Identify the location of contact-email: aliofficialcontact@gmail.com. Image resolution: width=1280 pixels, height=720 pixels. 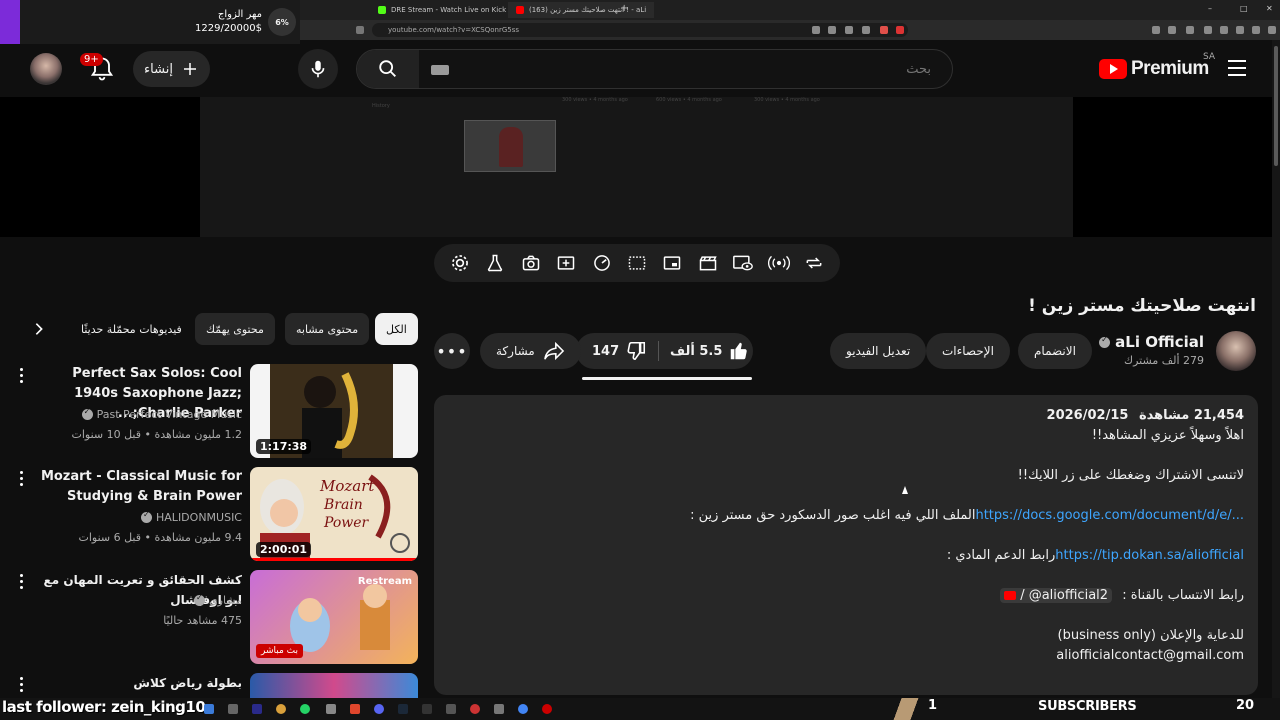
(1150, 655).